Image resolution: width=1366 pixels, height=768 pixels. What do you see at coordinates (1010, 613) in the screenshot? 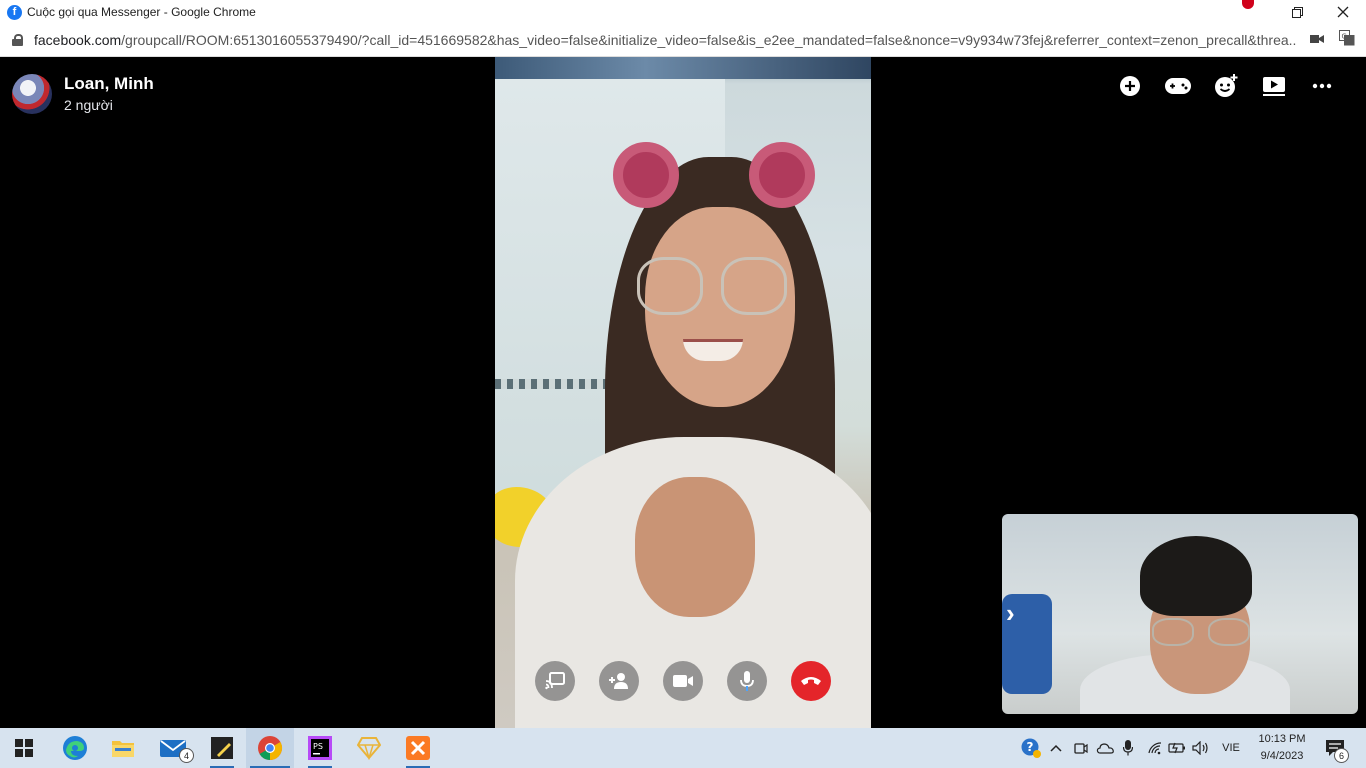
I see `chevron-right-icon: ›` at bounding box center [1010, 613].